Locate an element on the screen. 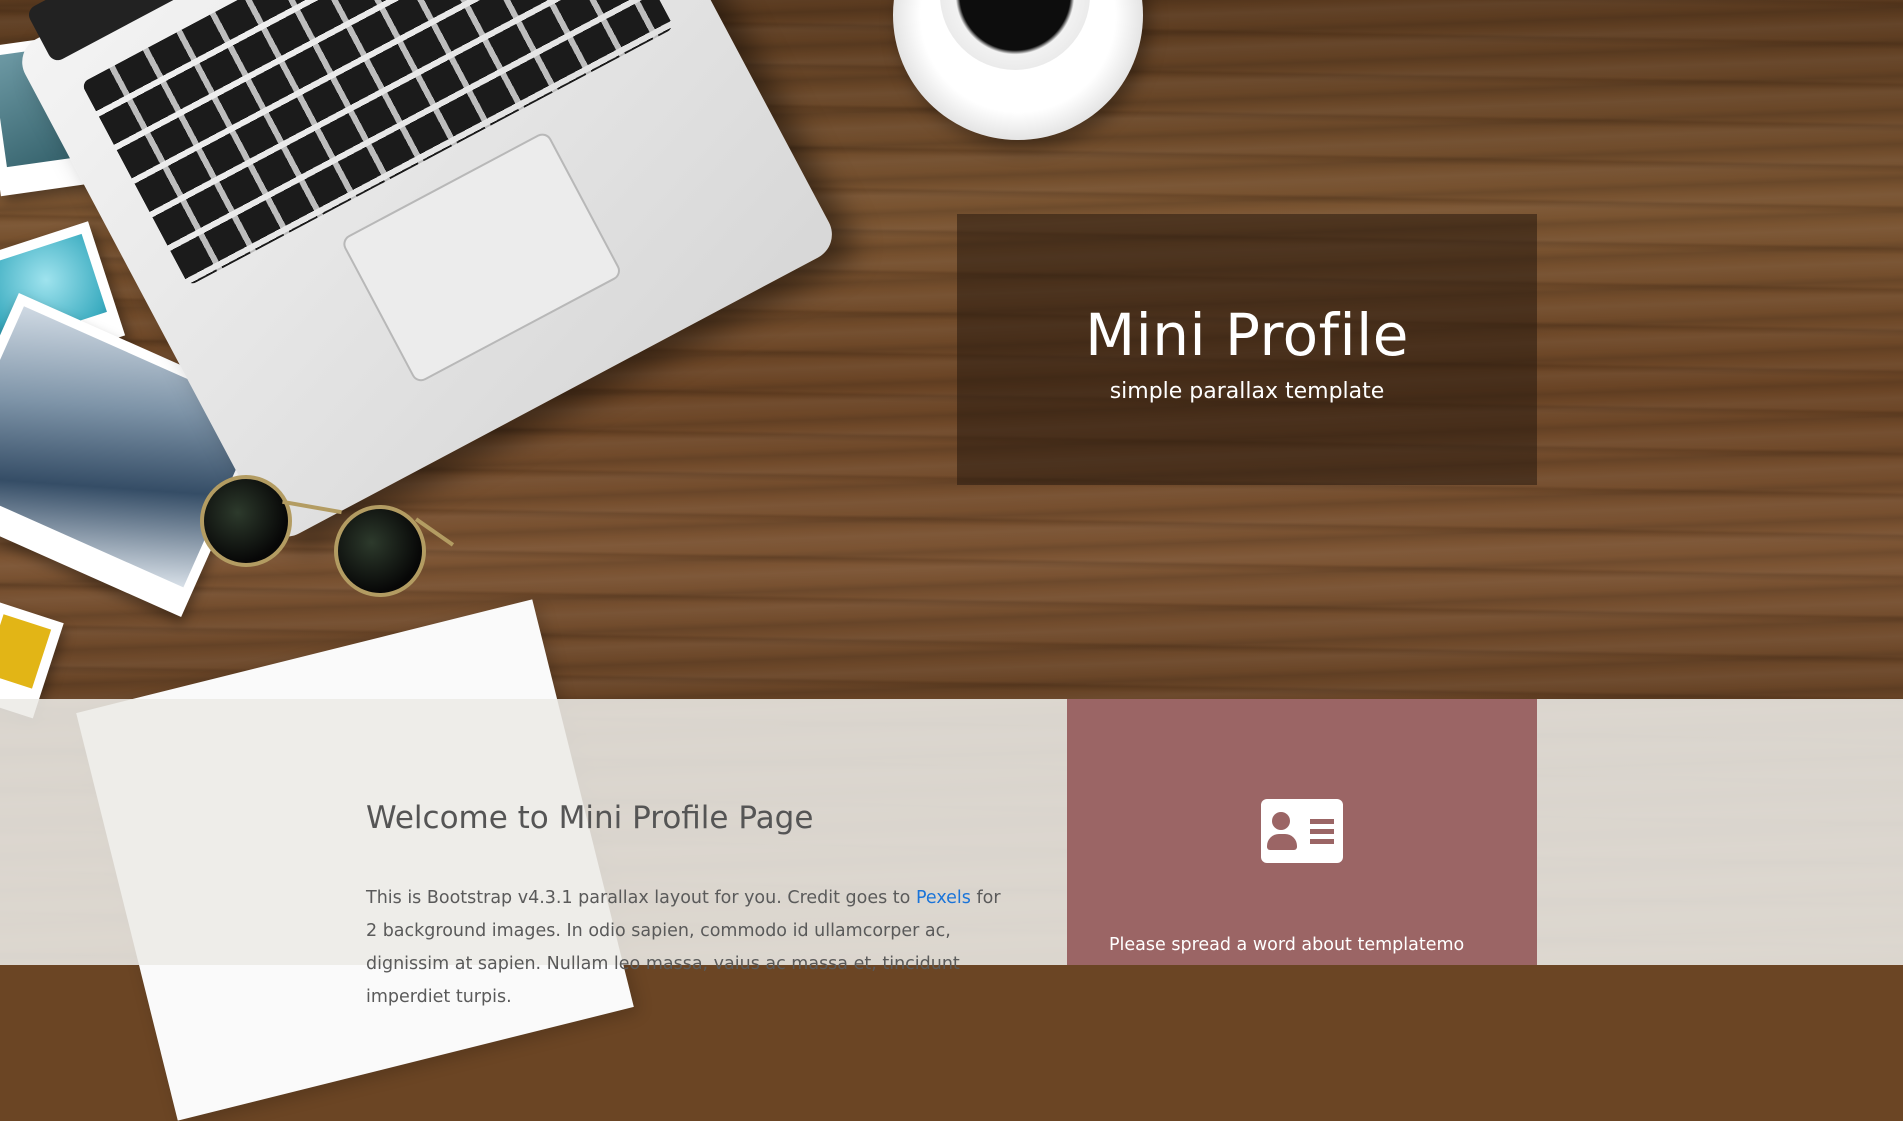 The image size is (1903, 1121). hero-title-box: Mini Profile simple parallax template is located at coordinates (1247, 349).